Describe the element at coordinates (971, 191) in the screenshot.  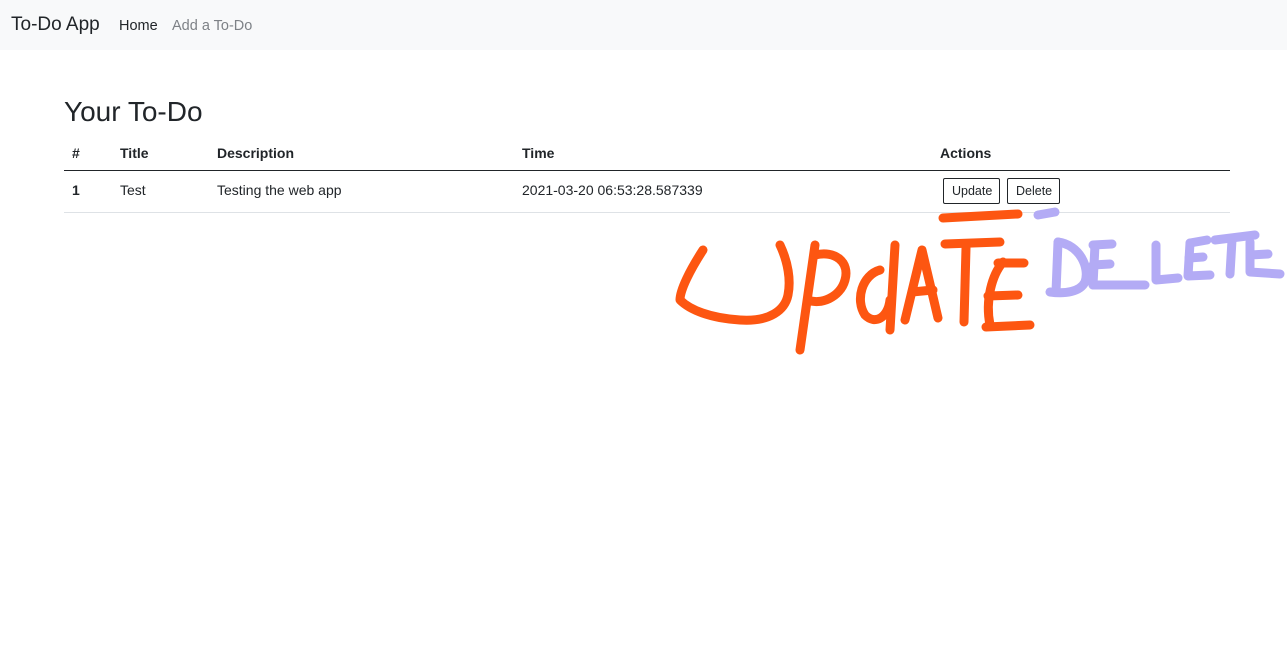
I see `update-button: Update` at that location.